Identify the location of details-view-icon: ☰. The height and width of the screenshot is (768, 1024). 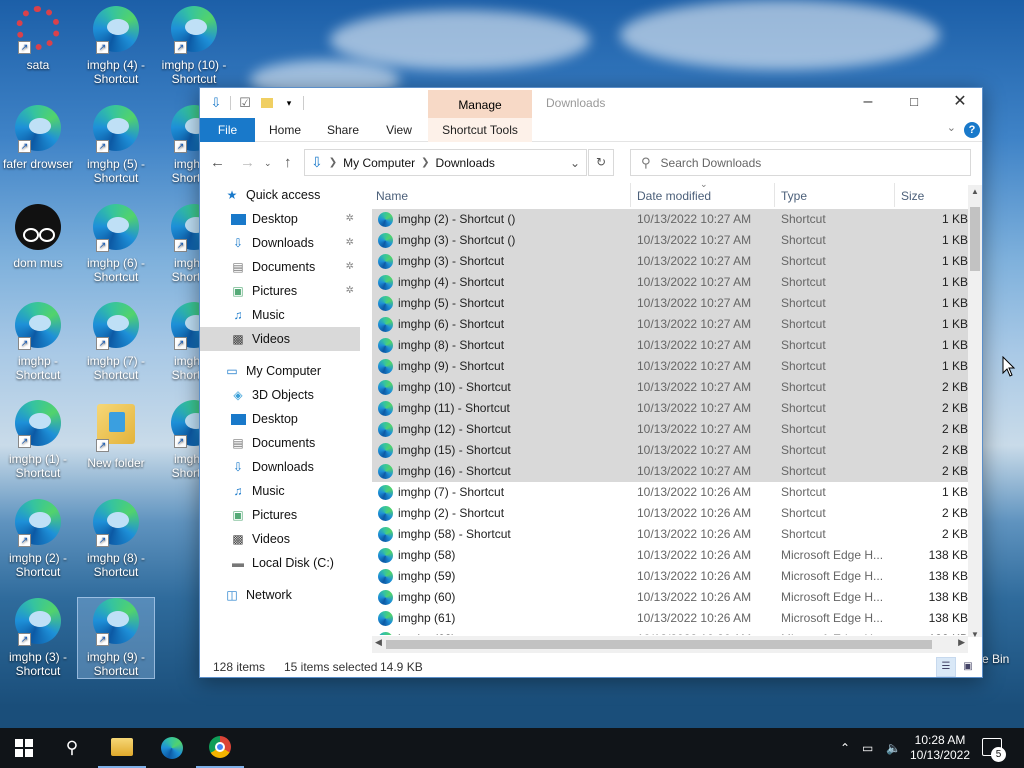
(946, 667).